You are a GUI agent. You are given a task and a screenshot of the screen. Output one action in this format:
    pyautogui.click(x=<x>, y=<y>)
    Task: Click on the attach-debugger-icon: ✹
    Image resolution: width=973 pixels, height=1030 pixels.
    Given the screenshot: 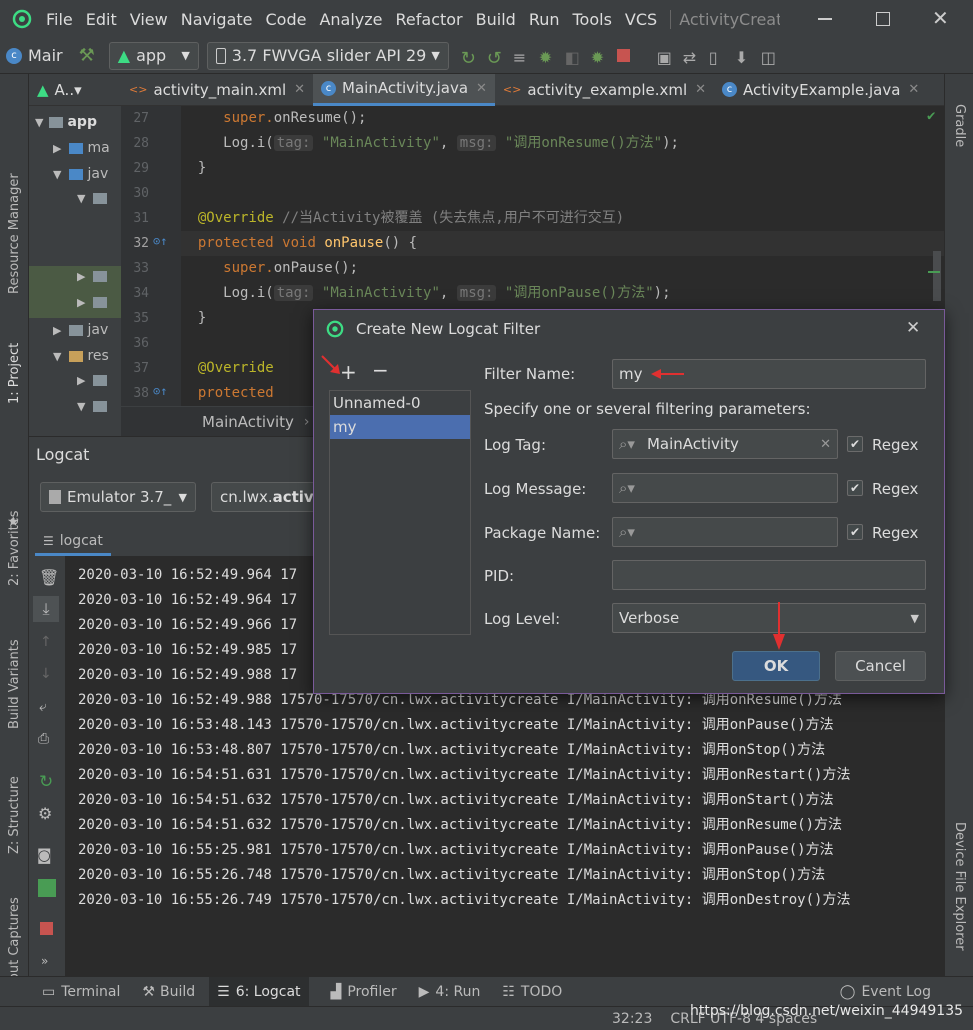 What is the action you would take?
    pyautogui.click(x=599, y=57)
    